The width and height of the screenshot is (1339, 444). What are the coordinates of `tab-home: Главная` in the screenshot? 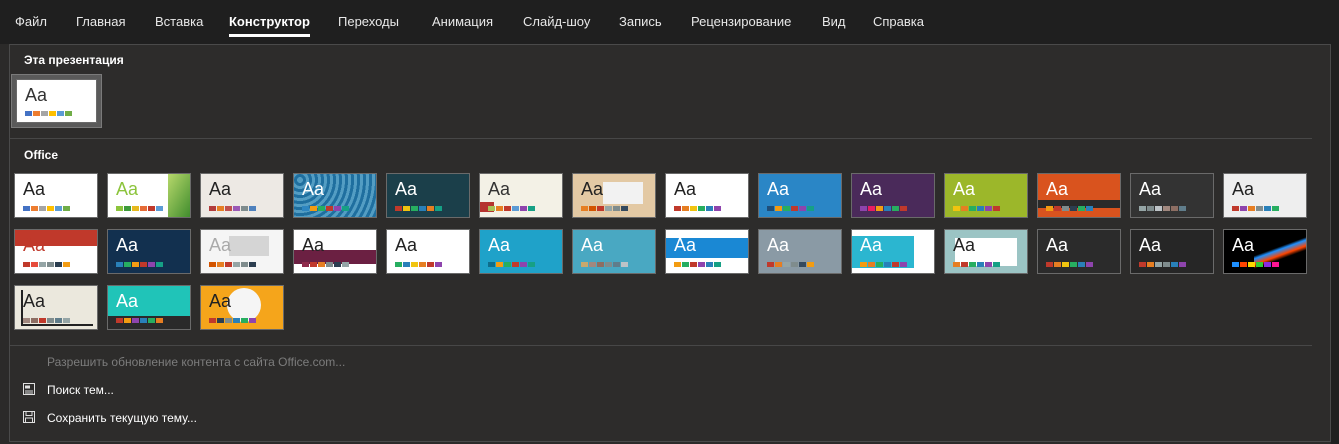 It's located at (100, 21).